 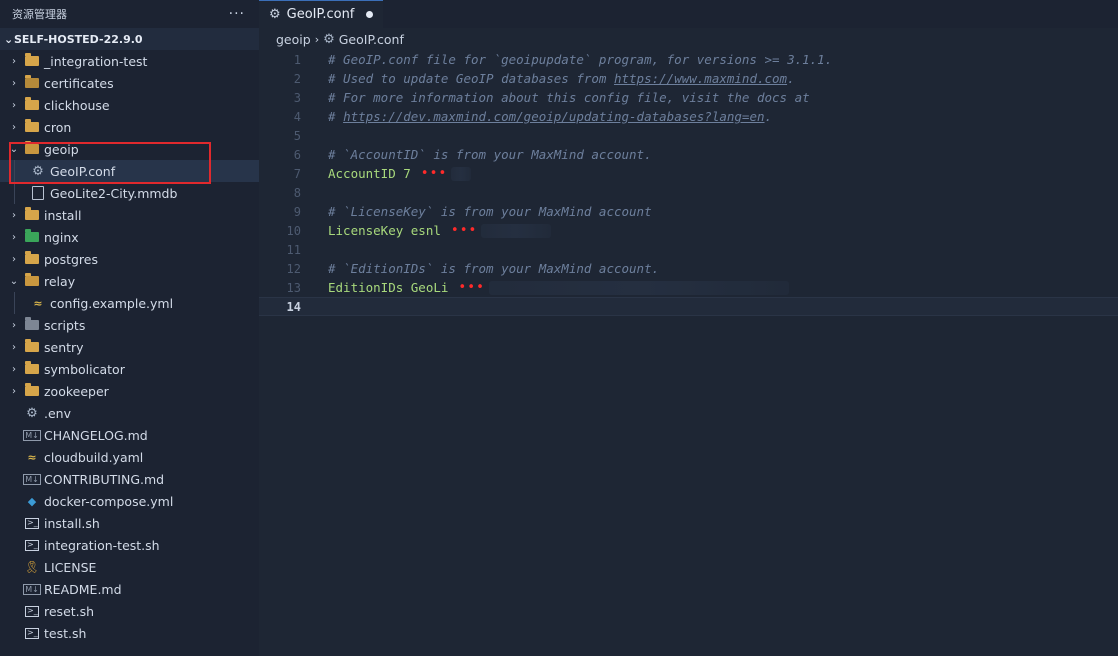 I want to click on tree-item: ⌄ relay, so click(x=129, y=281).